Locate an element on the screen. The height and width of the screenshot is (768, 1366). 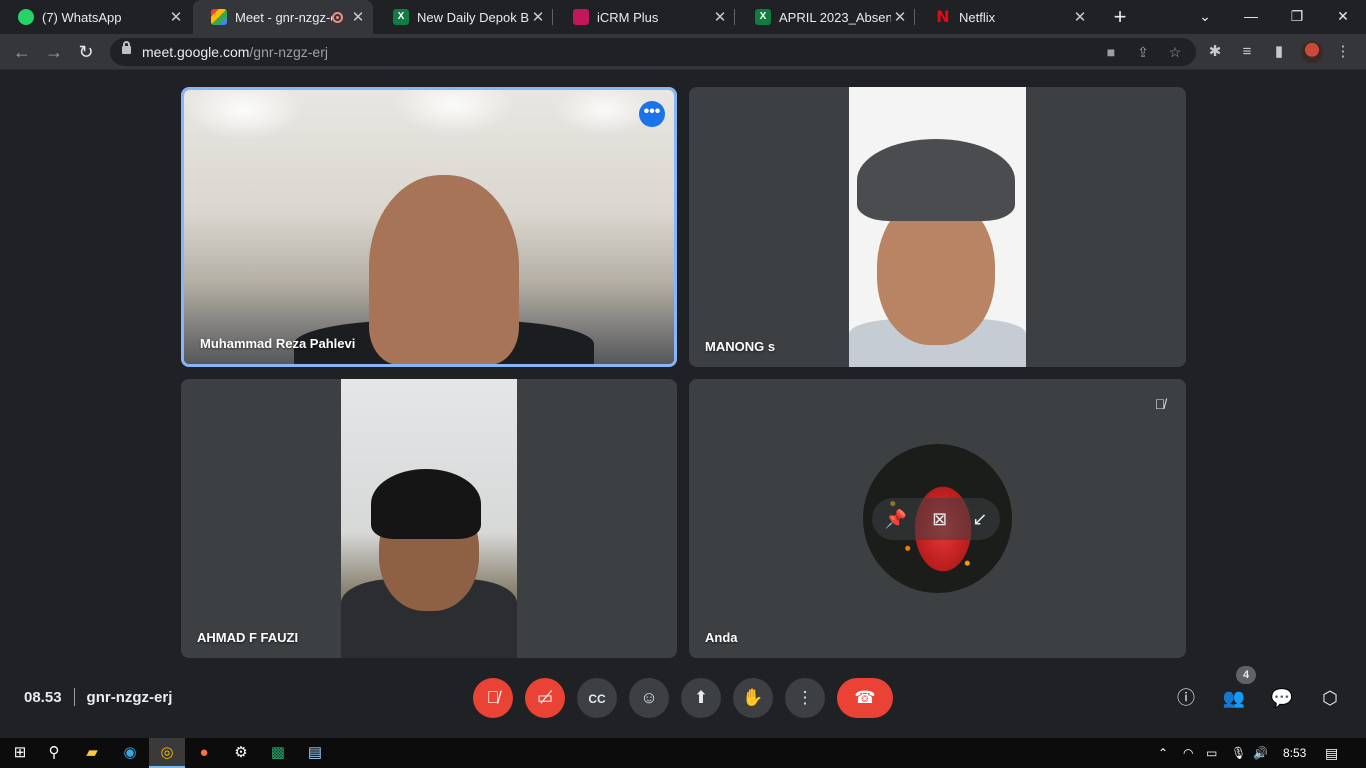
participant-tile-ahmad: AHMAD F FAUZI is located at coordinates (429, 518).